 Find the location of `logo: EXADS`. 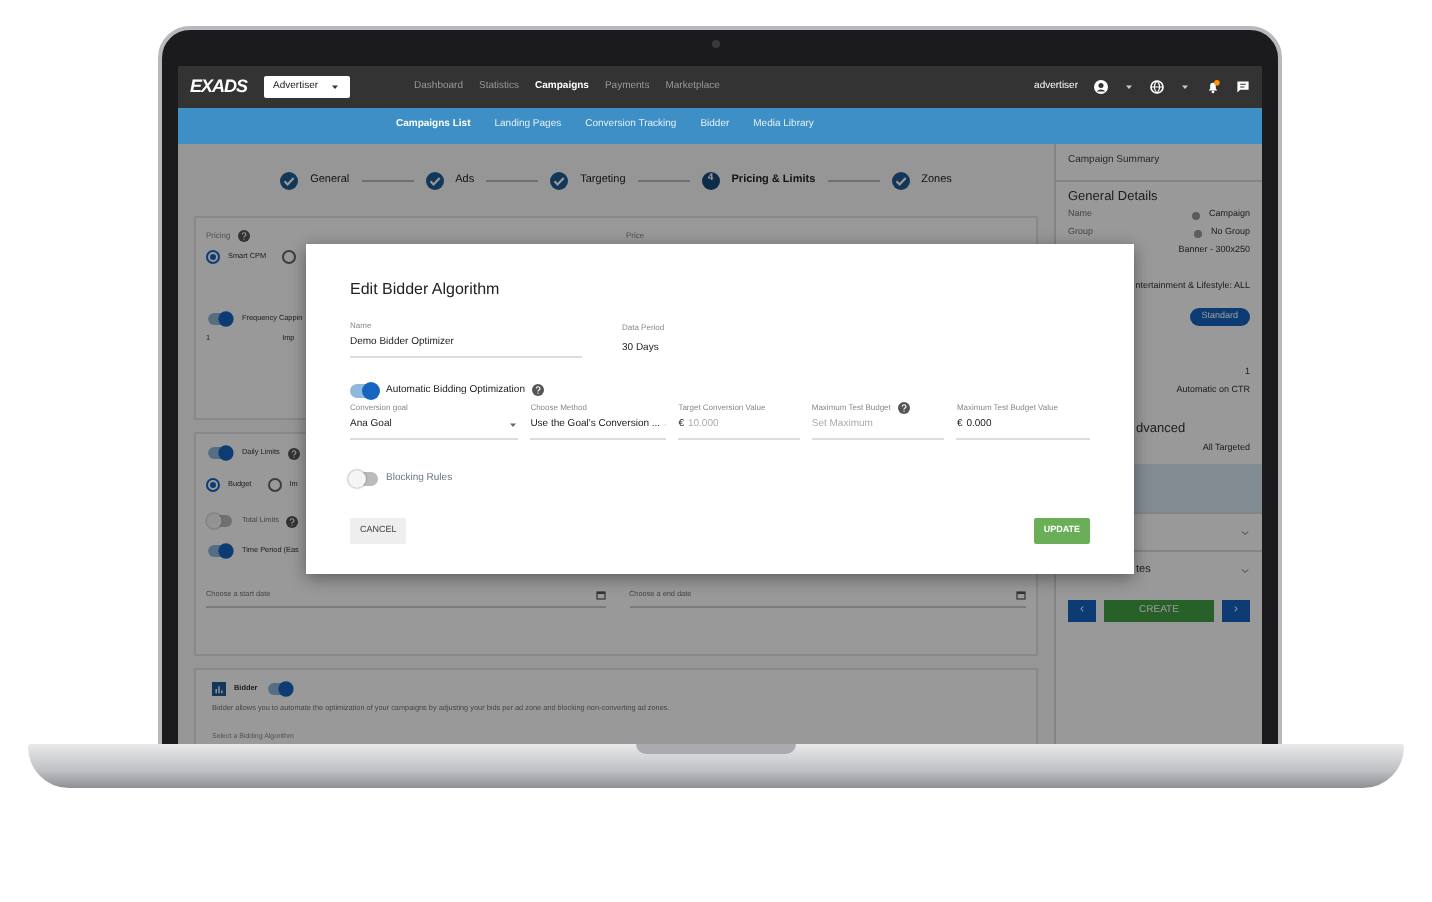

logo: EXADS is located at coordinates (219, 86).